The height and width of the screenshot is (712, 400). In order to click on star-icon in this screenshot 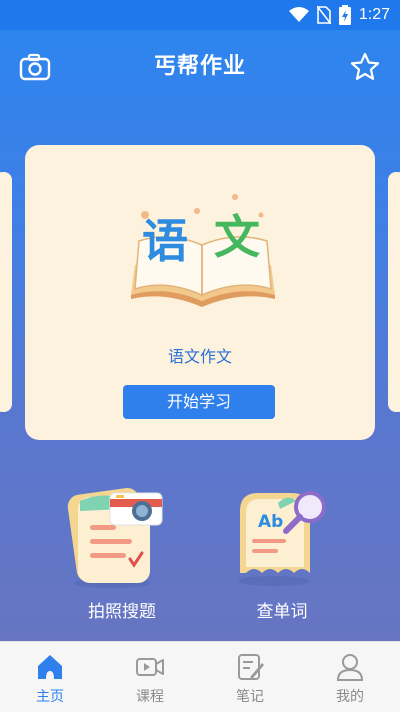, I will do `click(365, 66)`.